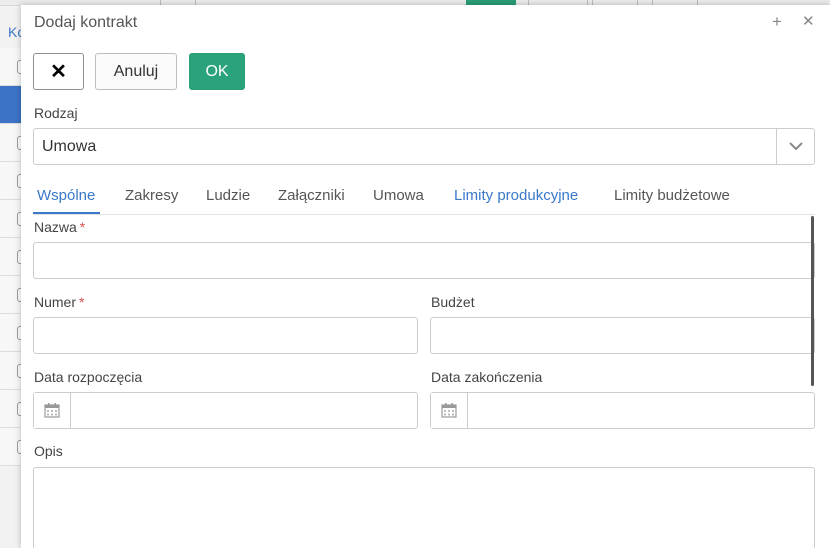 The image size is (830, 548). What do you see at coordinates (622, 410) in the screenshot?
I see `end-date-field` at bounding box center [622, 410].